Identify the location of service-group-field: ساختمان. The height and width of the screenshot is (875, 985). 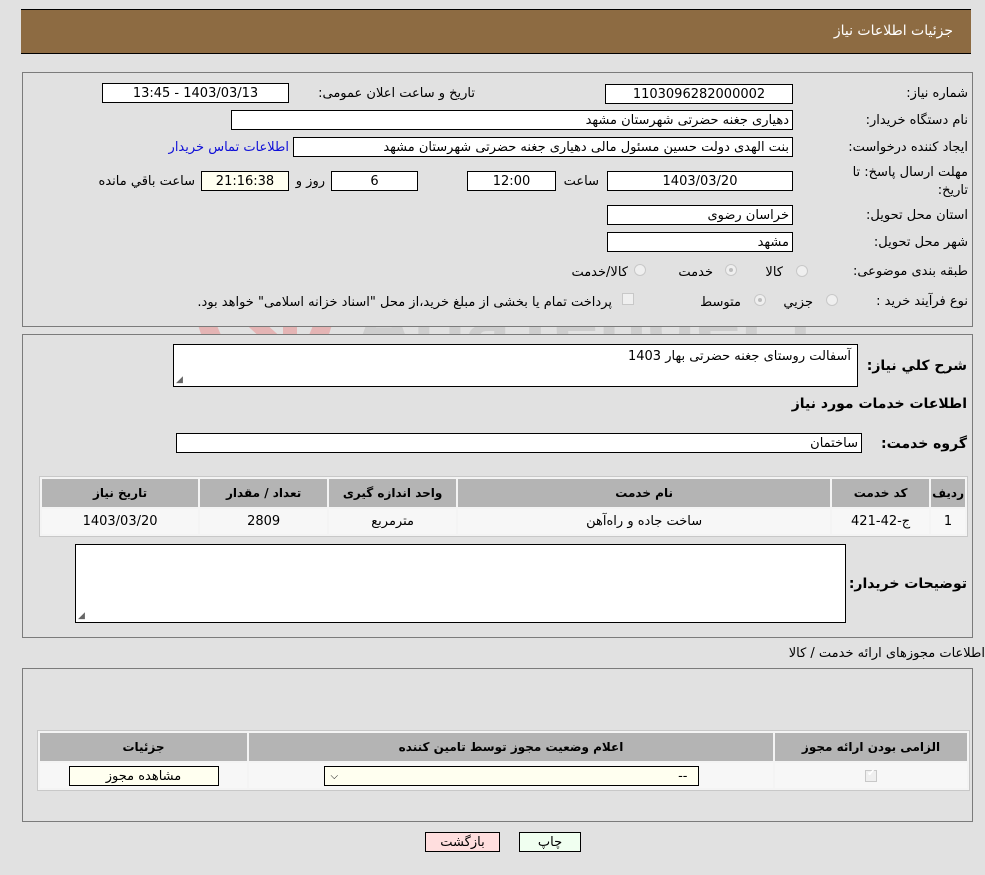
(519, 443).